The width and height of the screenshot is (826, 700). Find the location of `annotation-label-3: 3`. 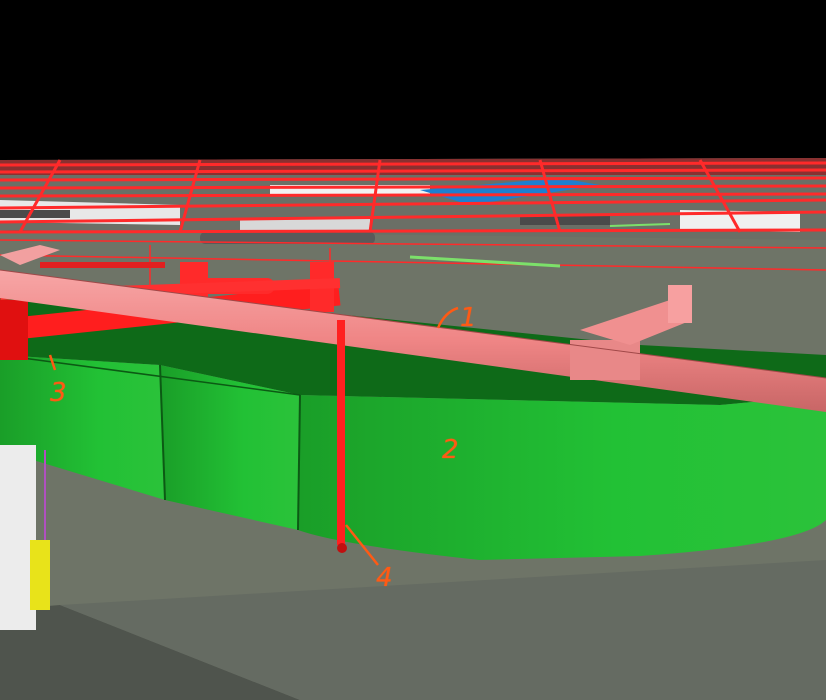

annotation-label-3: 3 is located at coordinates (58, 393).